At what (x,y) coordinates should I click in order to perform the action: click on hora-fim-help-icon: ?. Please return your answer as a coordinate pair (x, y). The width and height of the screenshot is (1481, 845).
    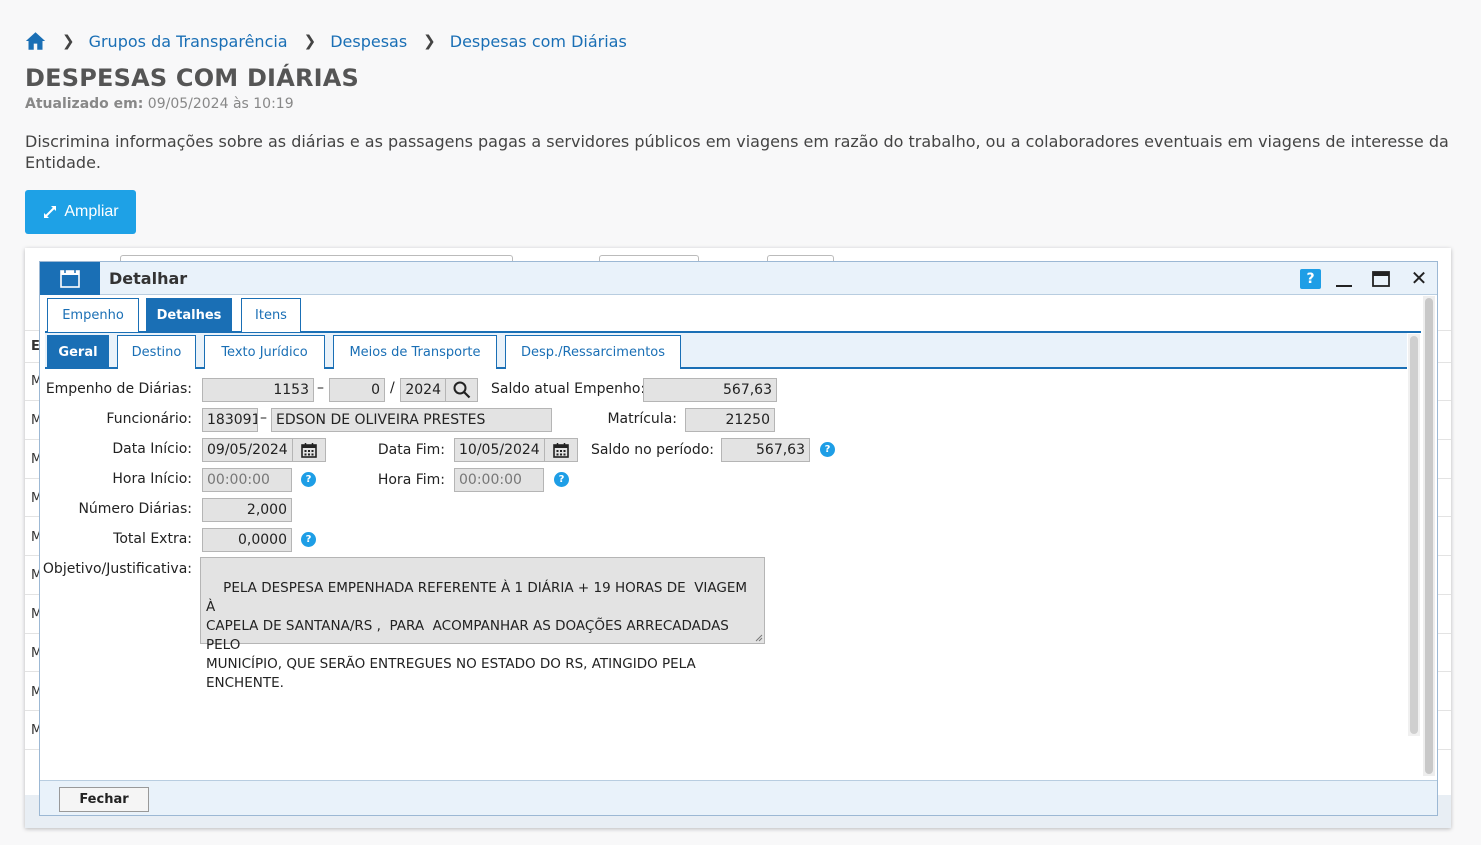
    Looking at the image, I should click on (561, 479).